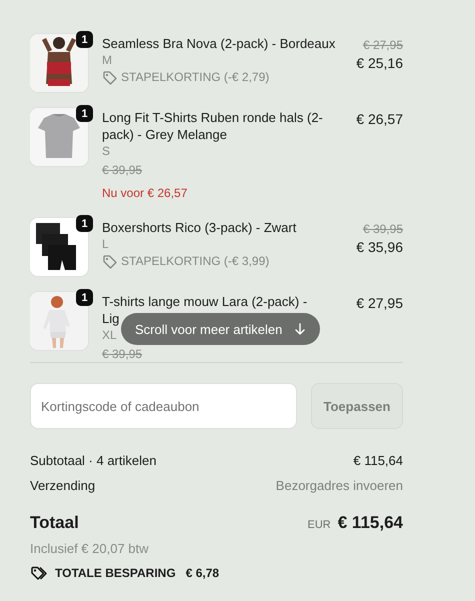  I want to click on shipping-label: Verzending, so click(63, 485).